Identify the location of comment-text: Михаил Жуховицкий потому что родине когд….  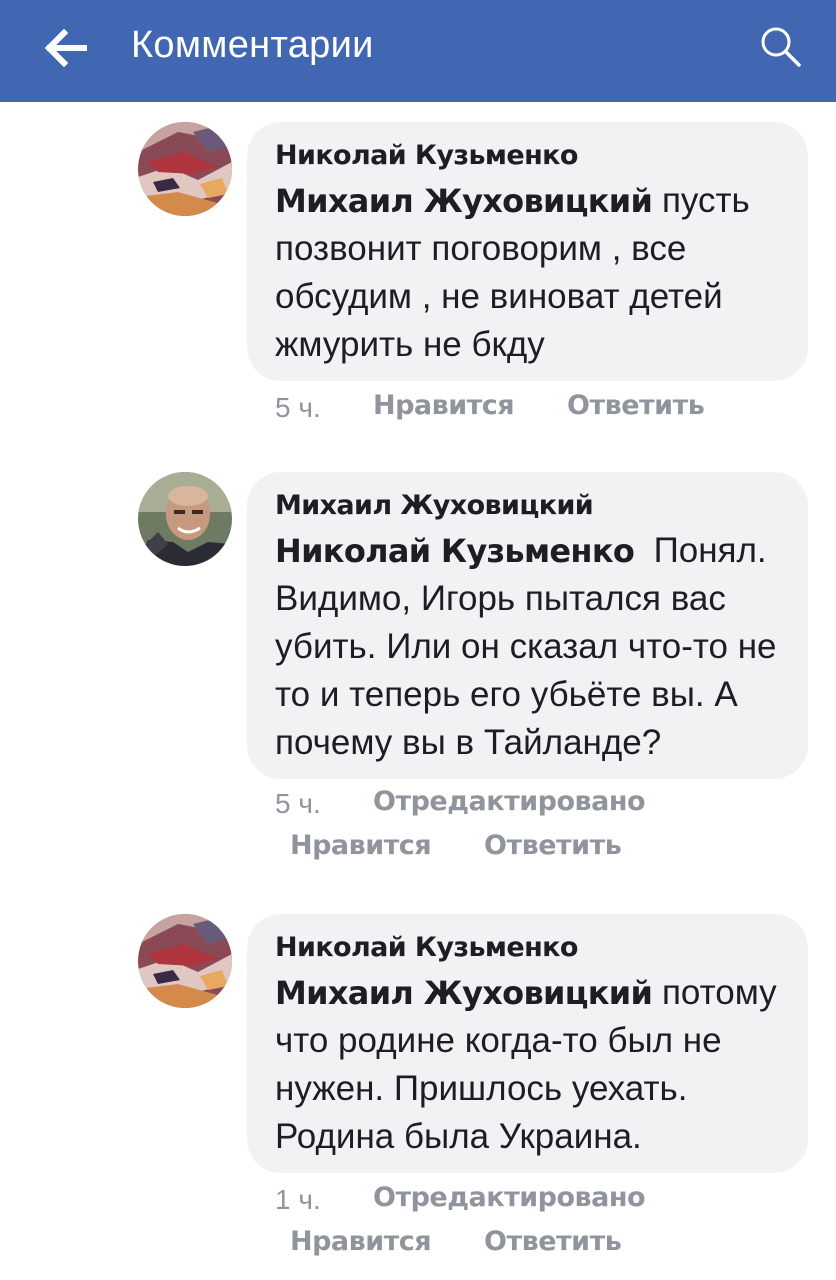
(527, 1065).